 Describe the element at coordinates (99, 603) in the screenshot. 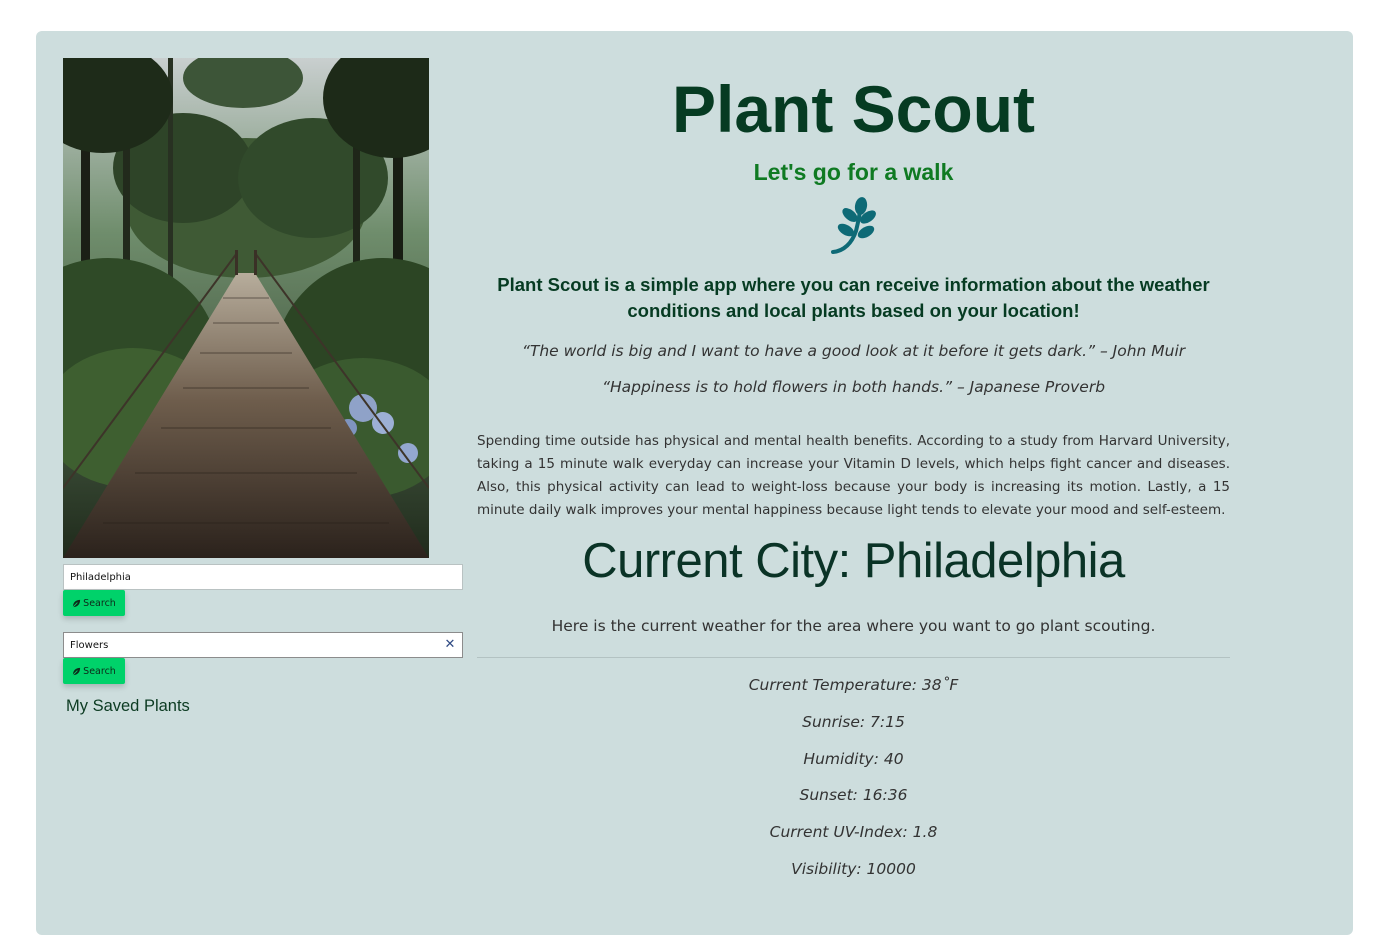

I see `city-search-button-label: Search` at that location.